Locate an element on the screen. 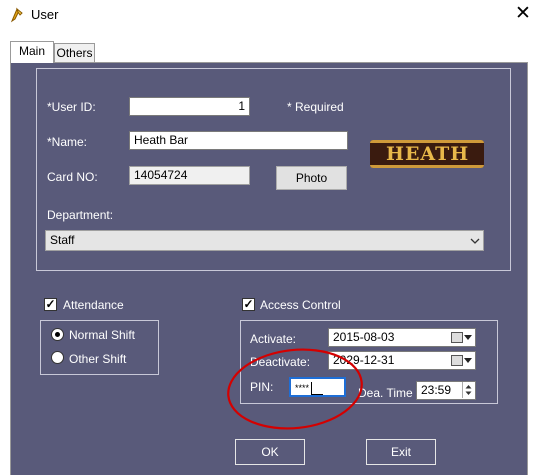 This screenshot has height=475, width=538. photo-button-label: Photo is located at coordinates (311, 178).